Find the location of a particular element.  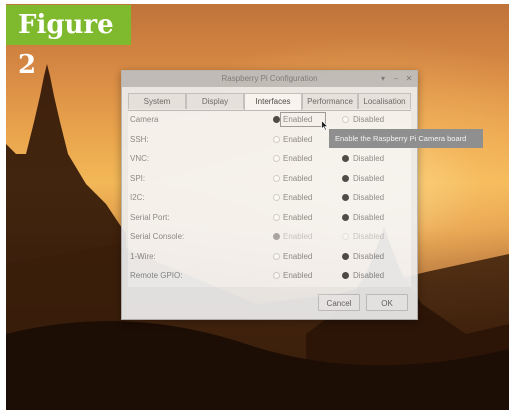

window-titlebar: Raspberry Pi Configuration ▾ – ✕ is located at coordinates (269, 79).